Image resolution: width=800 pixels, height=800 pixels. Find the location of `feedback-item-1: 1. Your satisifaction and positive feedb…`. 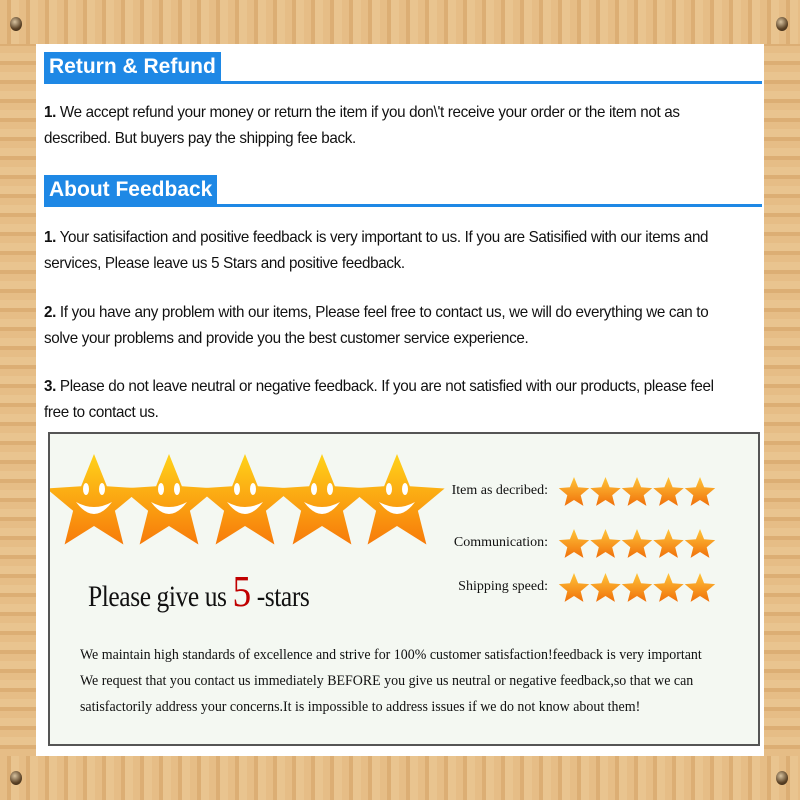

feedback-item-1: 1. Your satisifaction and positive feedb… is located at coordinates (376, 250).